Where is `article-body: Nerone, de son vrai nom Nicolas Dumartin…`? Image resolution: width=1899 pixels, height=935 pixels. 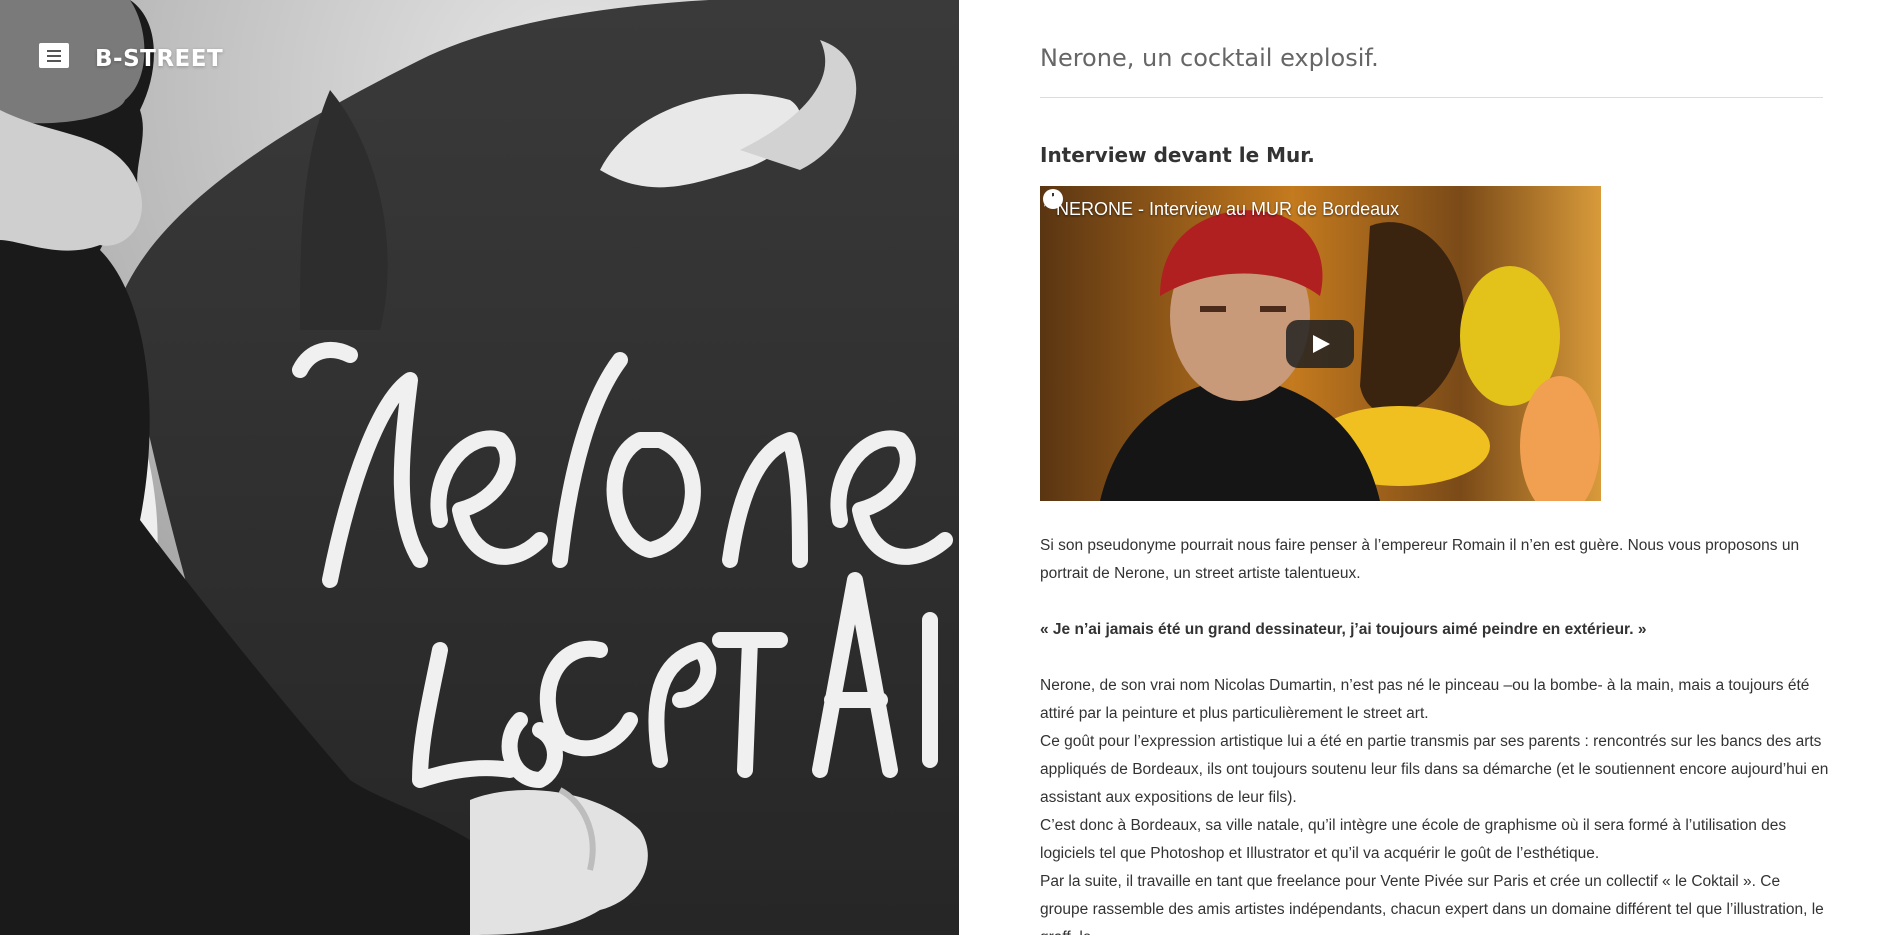
article-body: Nerone, de son vrai nom Nicolas Dumartin… is located at coordinates (1435, 803).